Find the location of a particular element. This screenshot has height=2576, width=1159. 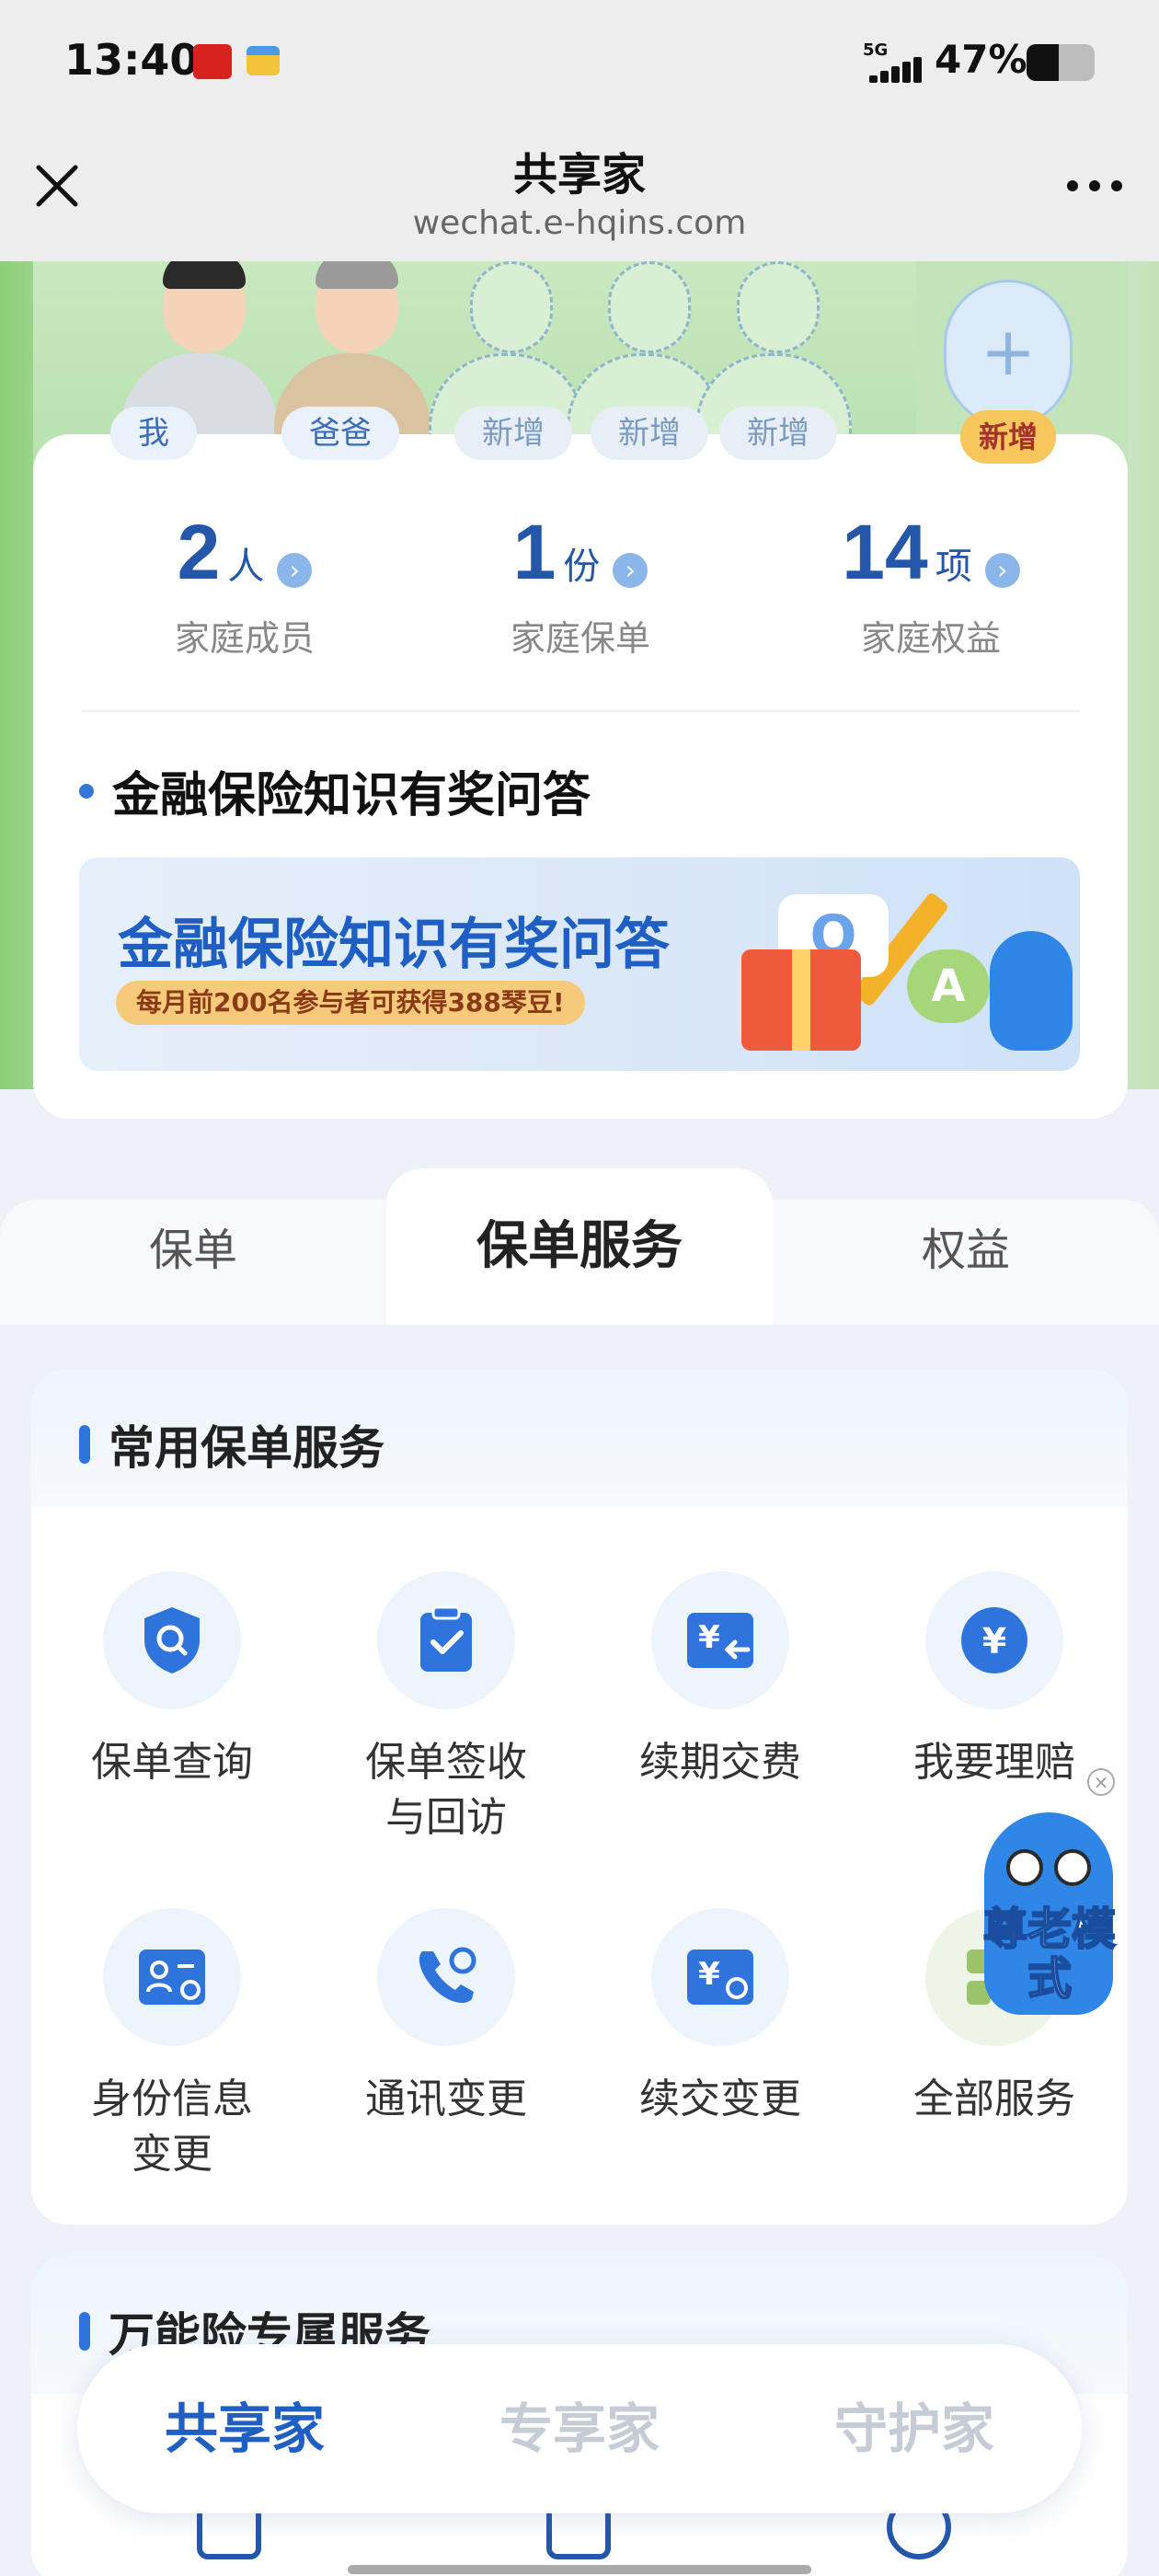

stat-family-policies: 1 份 › 家庭保单 is located at coordinates (580, 584).